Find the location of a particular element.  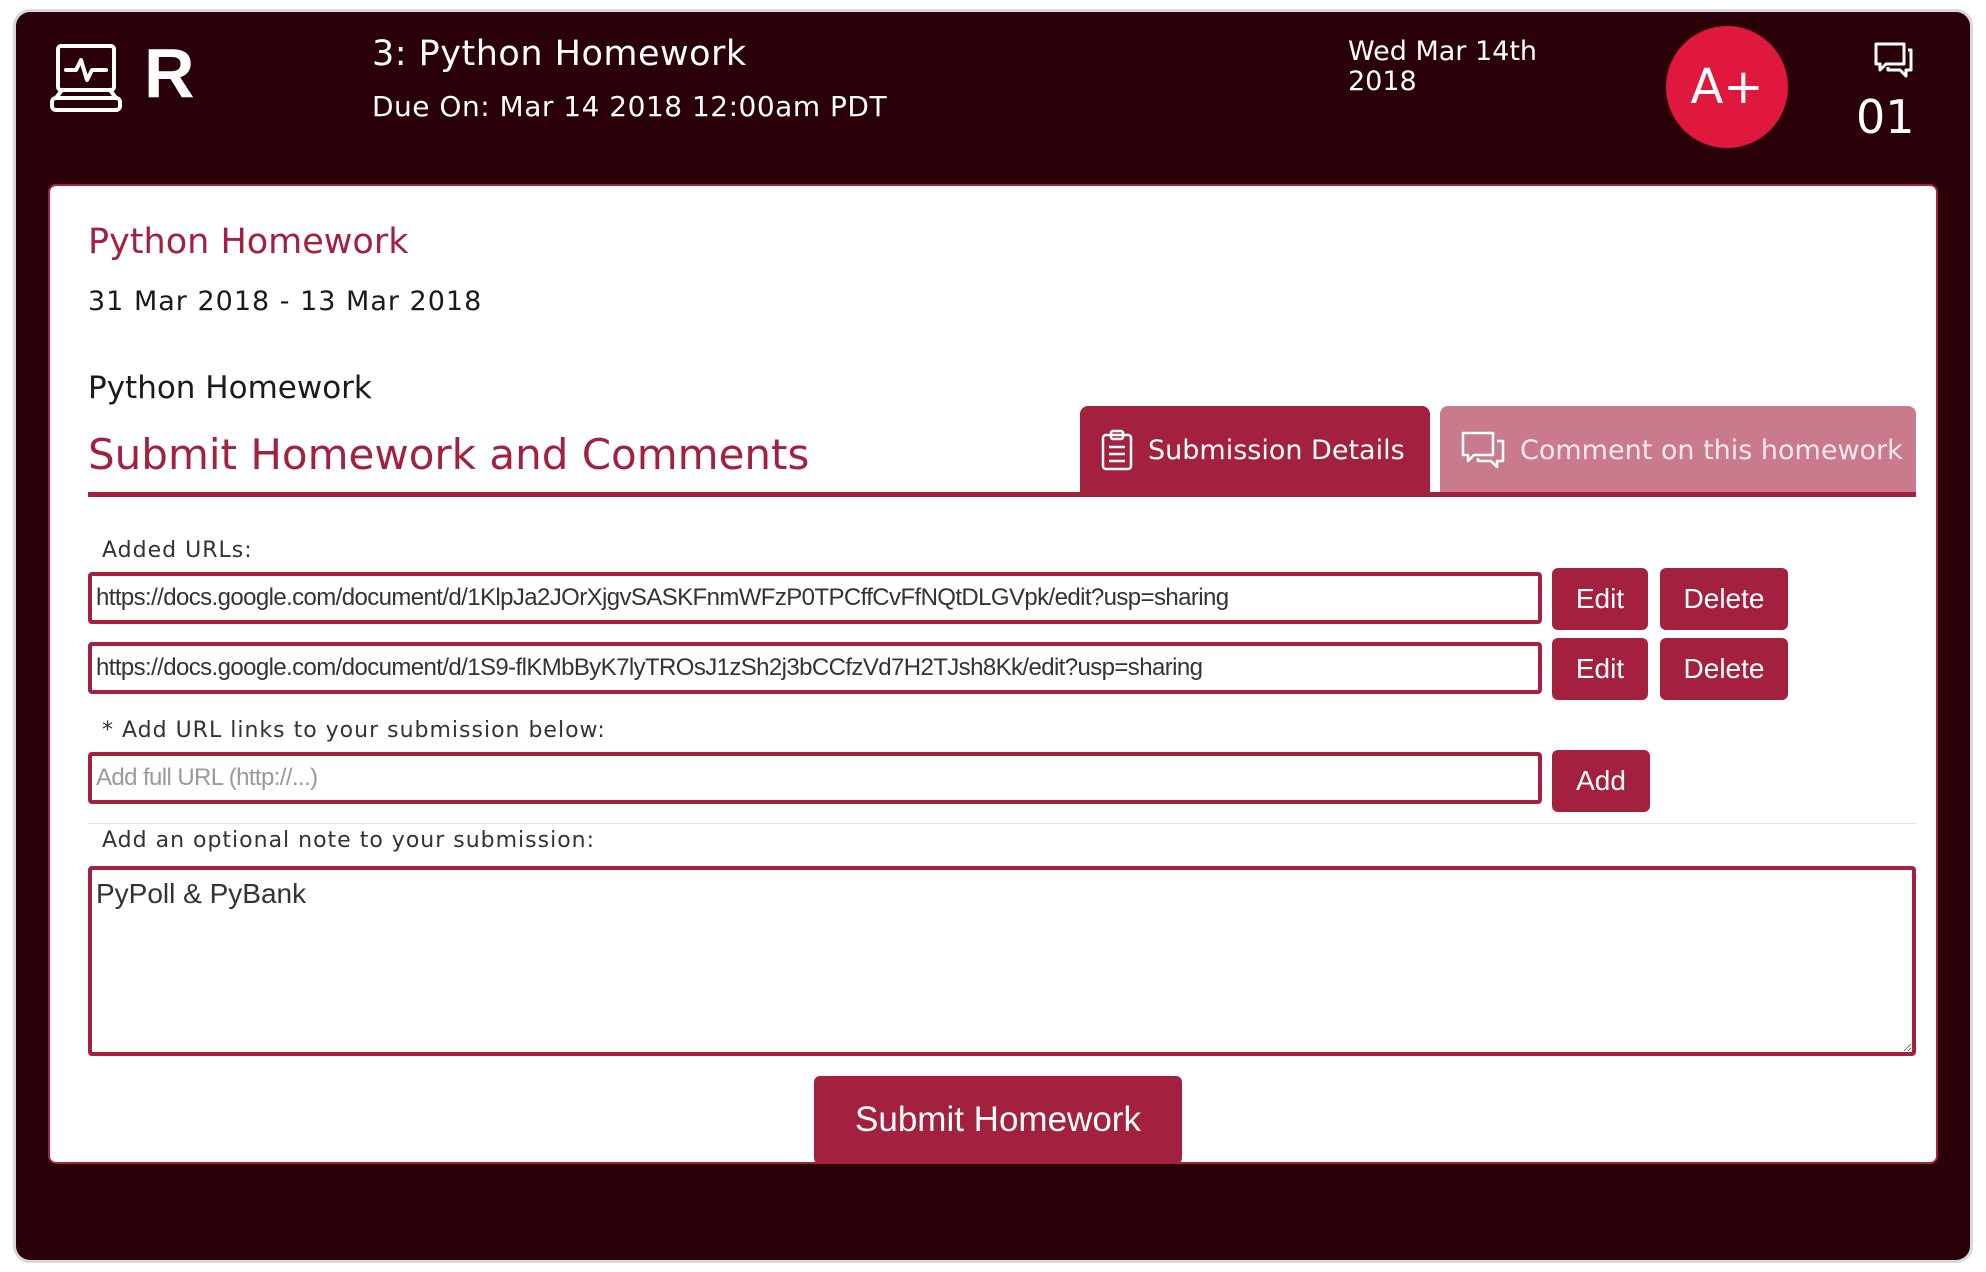

tab-comment-homework: Comment on this homework is located at coordinates (1678, 450).